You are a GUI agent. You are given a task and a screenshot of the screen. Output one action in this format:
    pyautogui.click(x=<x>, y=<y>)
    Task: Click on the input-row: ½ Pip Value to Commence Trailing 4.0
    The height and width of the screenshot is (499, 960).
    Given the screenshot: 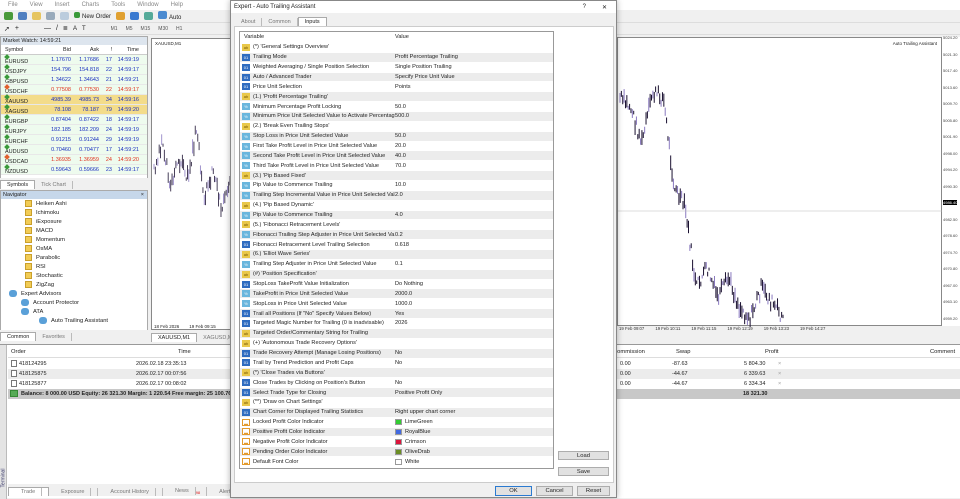 What is the action you would take?
    pyautogui.click(x=396, y=215)
    